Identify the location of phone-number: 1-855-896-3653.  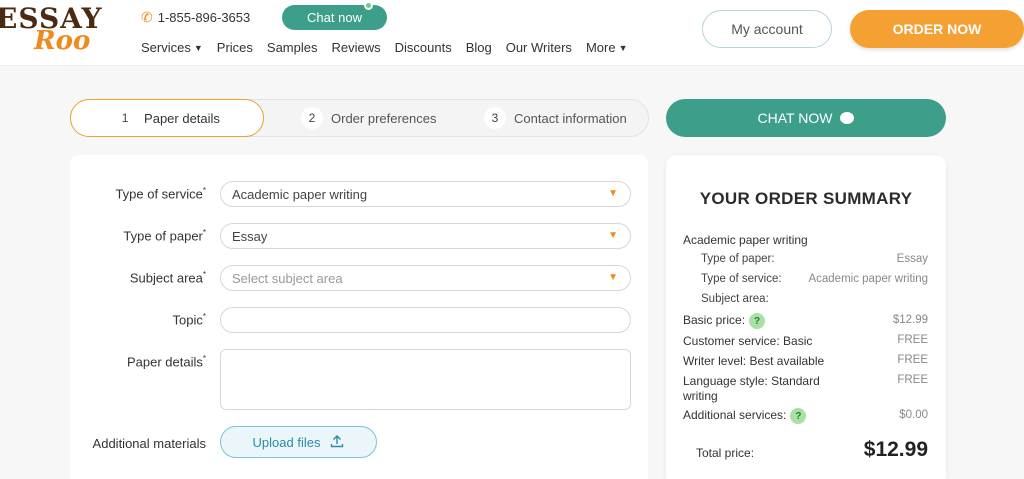
(204, 17).